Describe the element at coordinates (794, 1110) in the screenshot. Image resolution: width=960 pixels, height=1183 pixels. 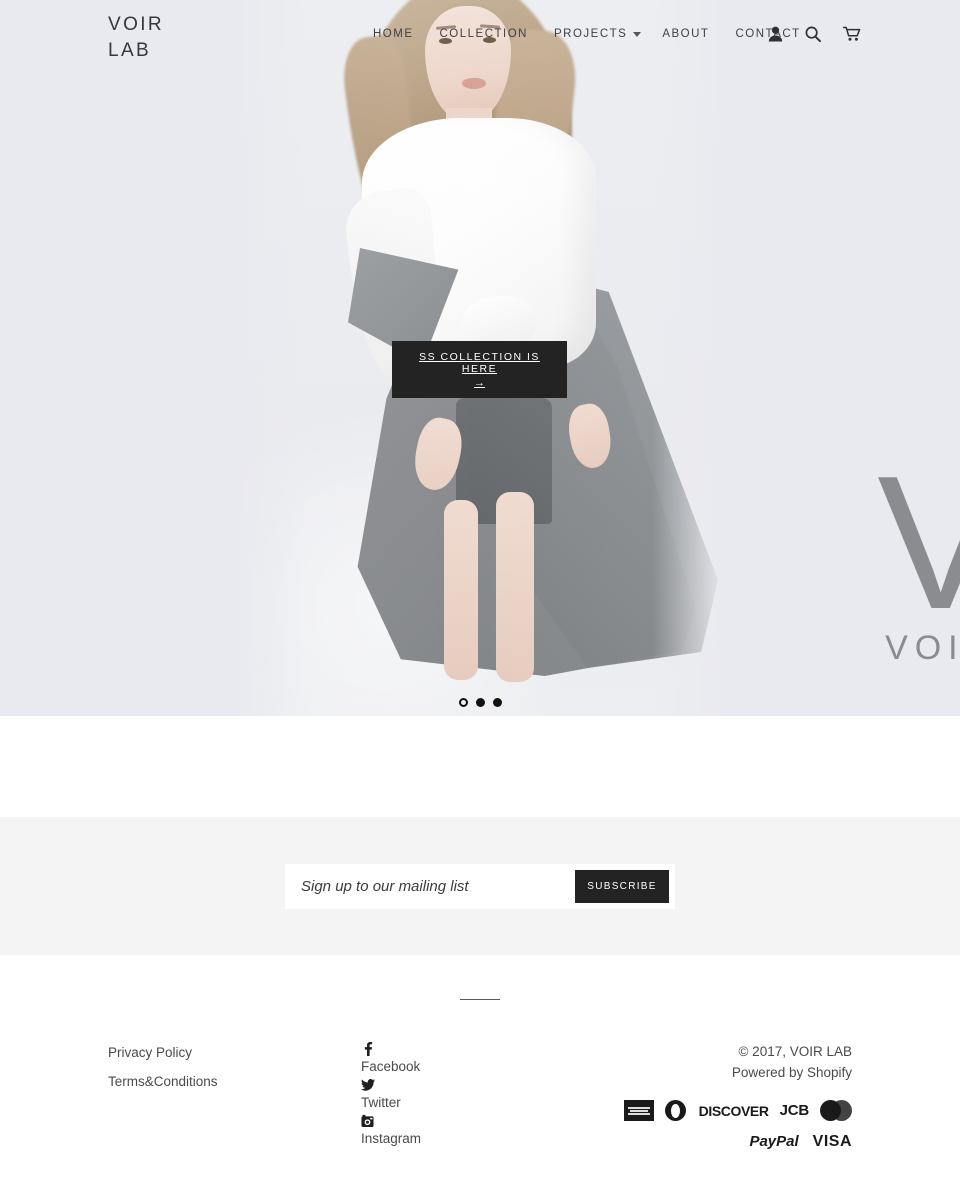
I see `payment-icon-jcb: JCB` at that location.